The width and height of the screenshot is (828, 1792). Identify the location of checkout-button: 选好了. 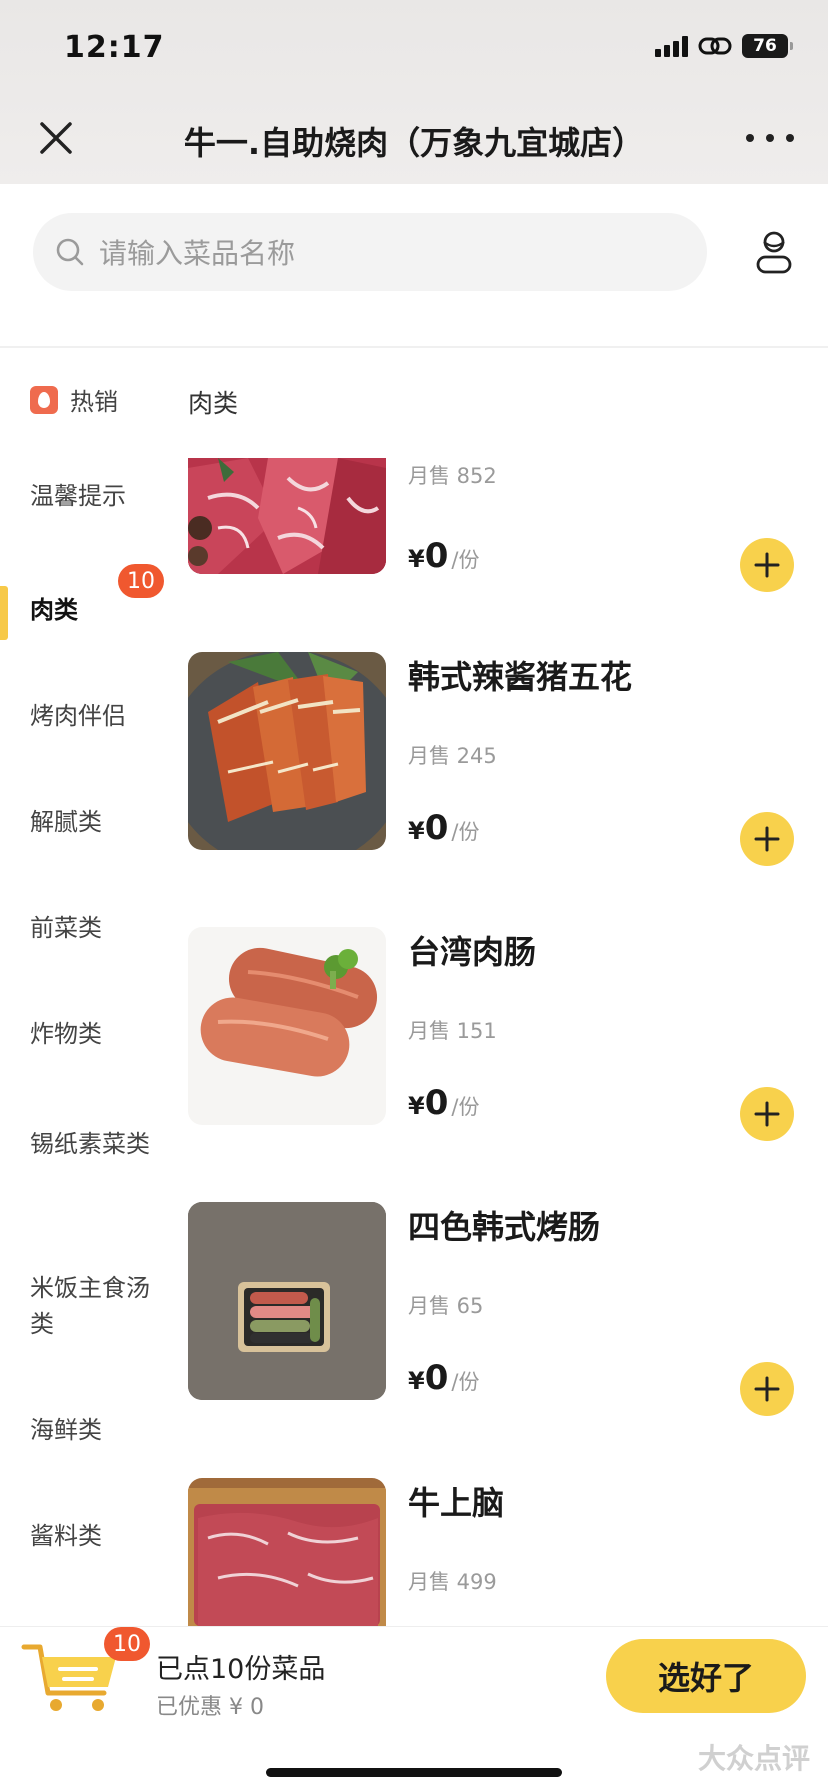
(706, 1676).